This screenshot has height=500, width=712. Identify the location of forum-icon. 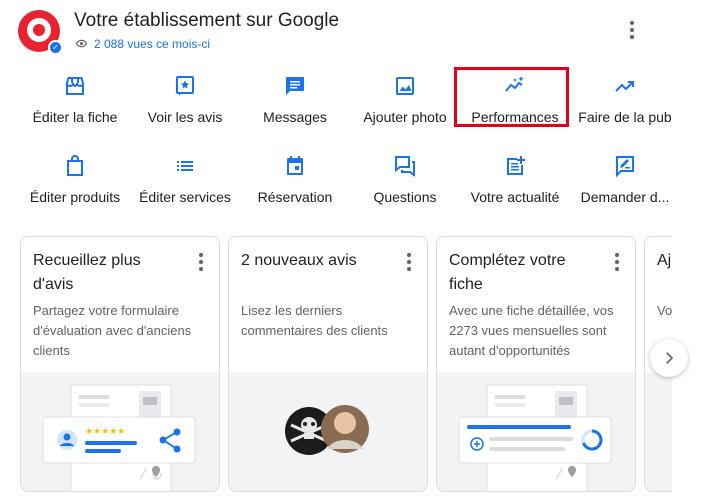
(405, 166).